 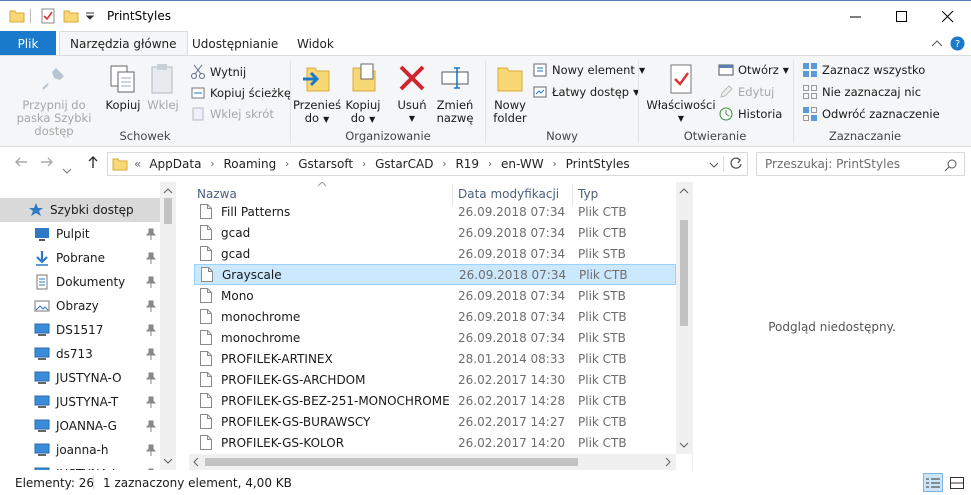 What do you see at coordinates (404, 164) in the screenshot?
I see `breadcrumb-item: GstarCAD` at bounding box center [404, 164].